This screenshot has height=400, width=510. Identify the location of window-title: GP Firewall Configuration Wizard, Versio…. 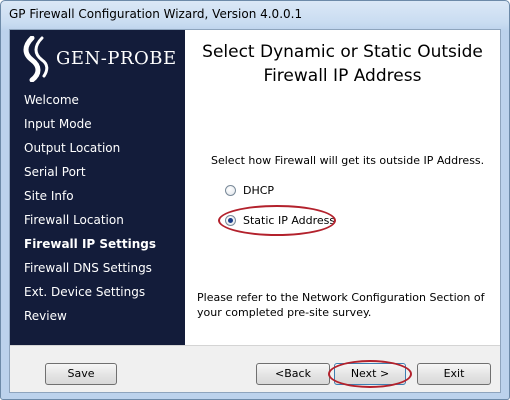
(156, 14).